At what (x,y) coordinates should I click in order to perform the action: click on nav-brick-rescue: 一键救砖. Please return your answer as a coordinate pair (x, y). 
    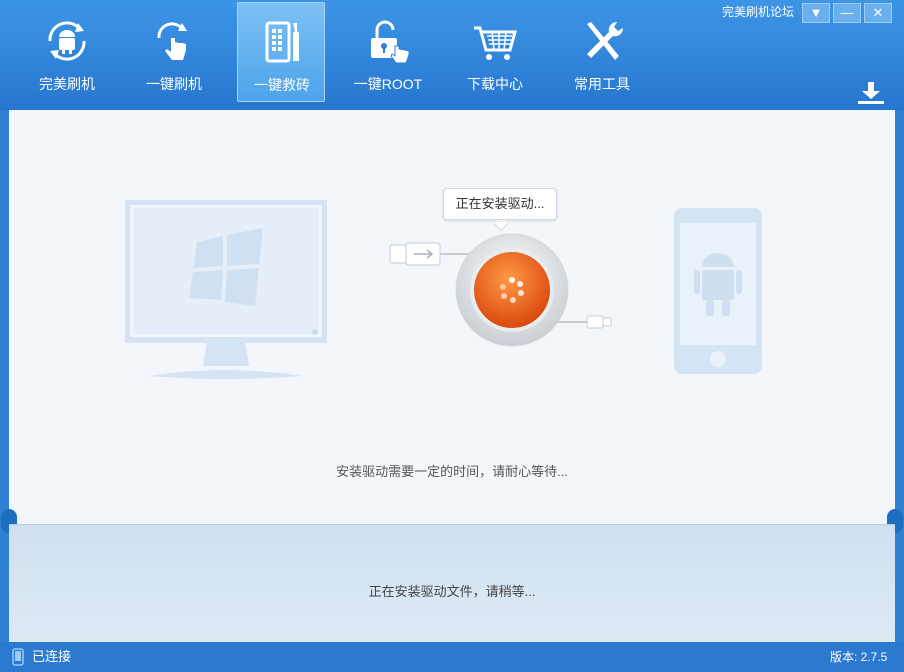
    Looking at the image, I should click on (281, 52).